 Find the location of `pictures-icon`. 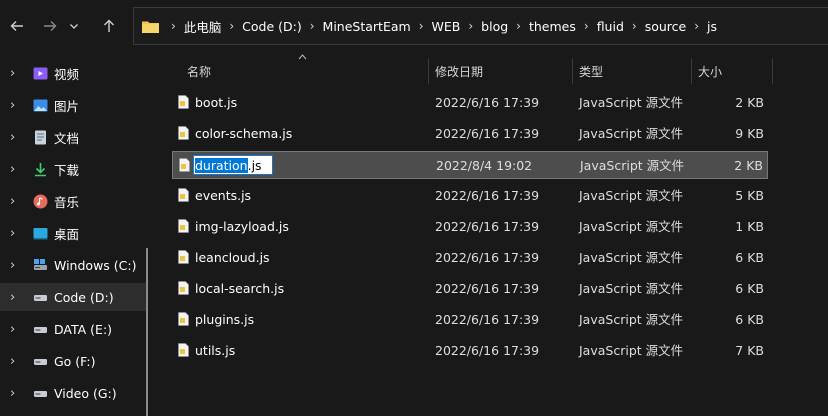

pictures-icon is located at coordinates (40, 105).